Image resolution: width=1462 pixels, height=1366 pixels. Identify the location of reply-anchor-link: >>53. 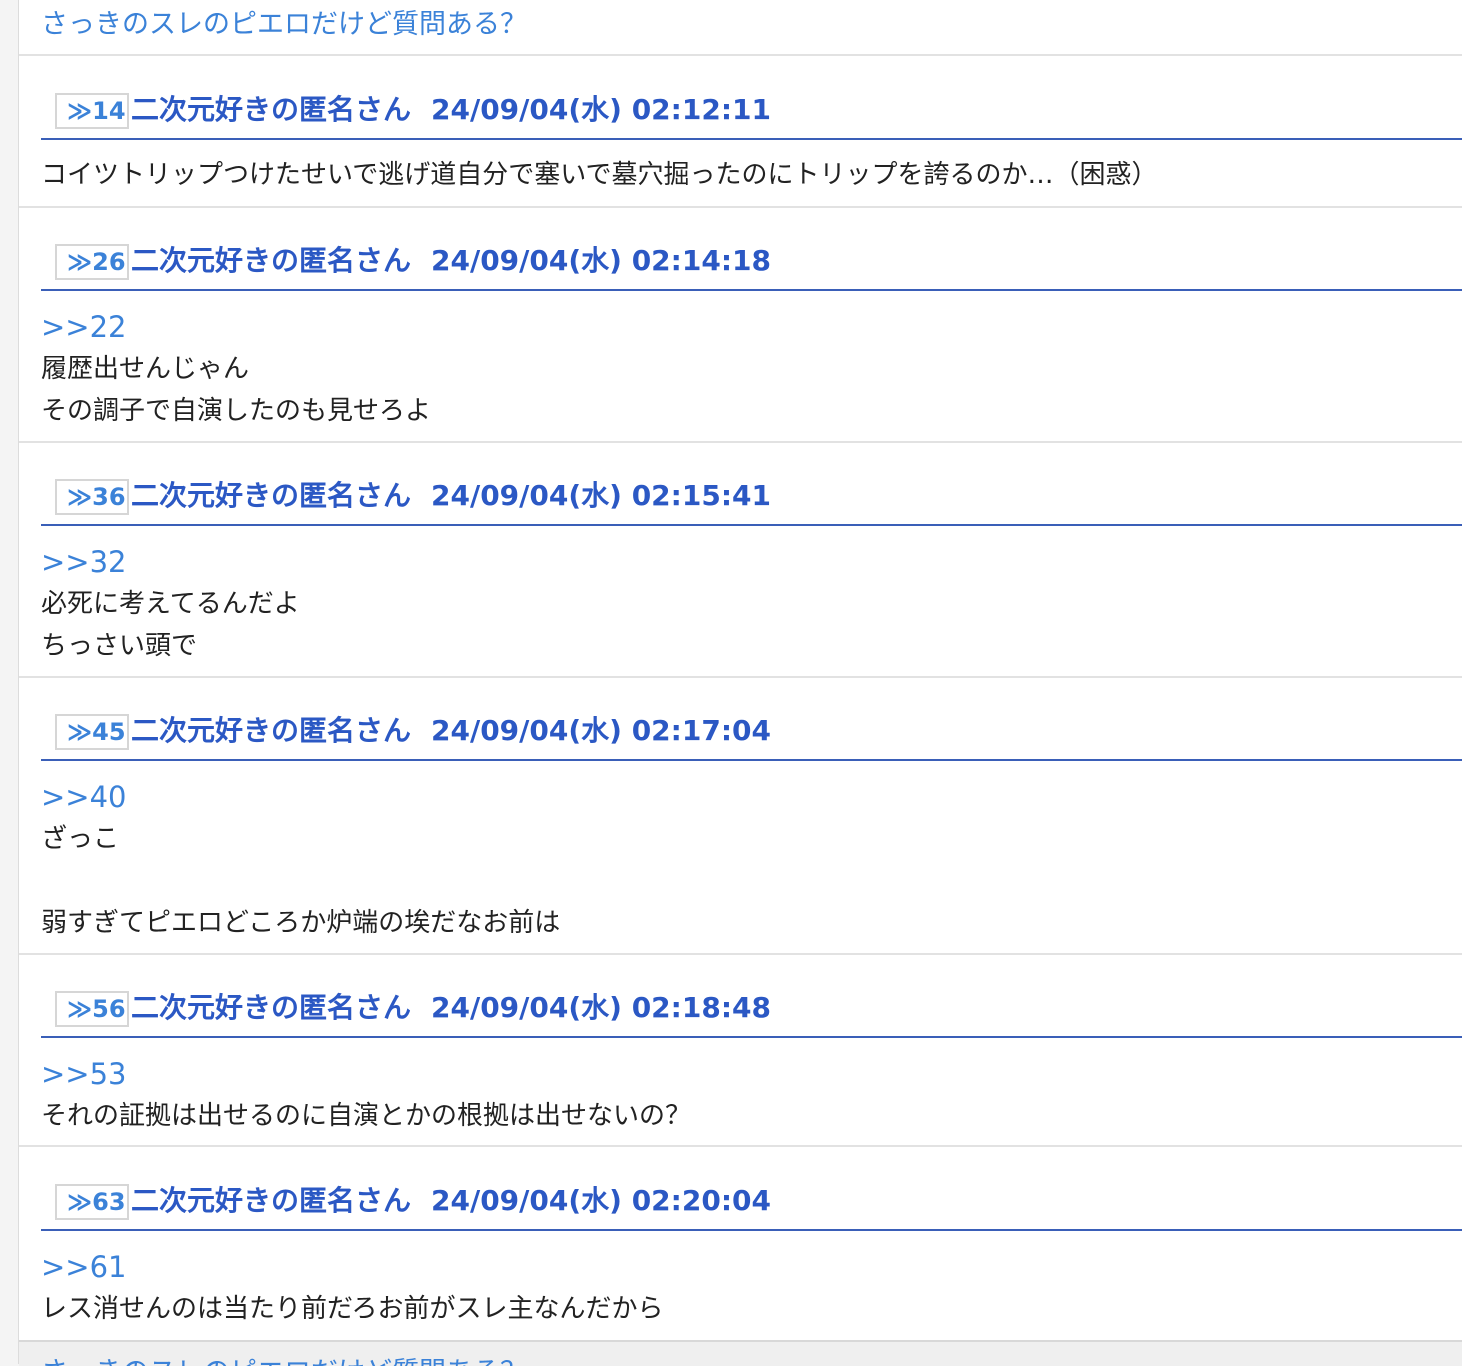
(741, 1074).